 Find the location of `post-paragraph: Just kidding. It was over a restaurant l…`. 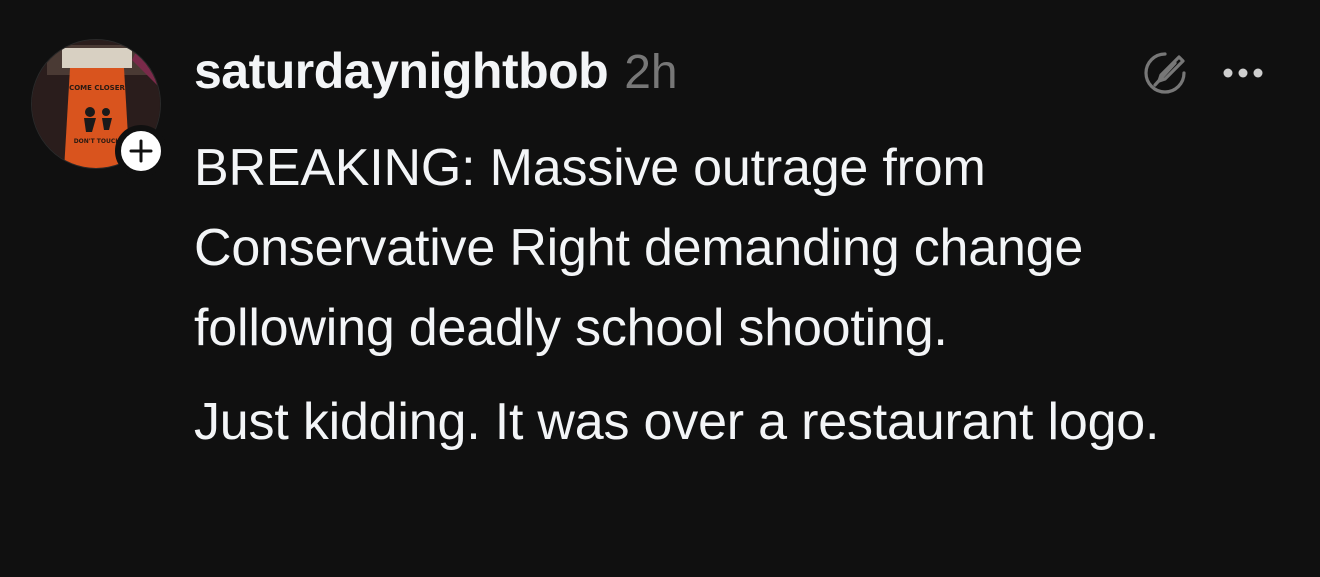

post-paragraph: Just kidding. It was over a restaurant l… is located at coordinates (677, 422).